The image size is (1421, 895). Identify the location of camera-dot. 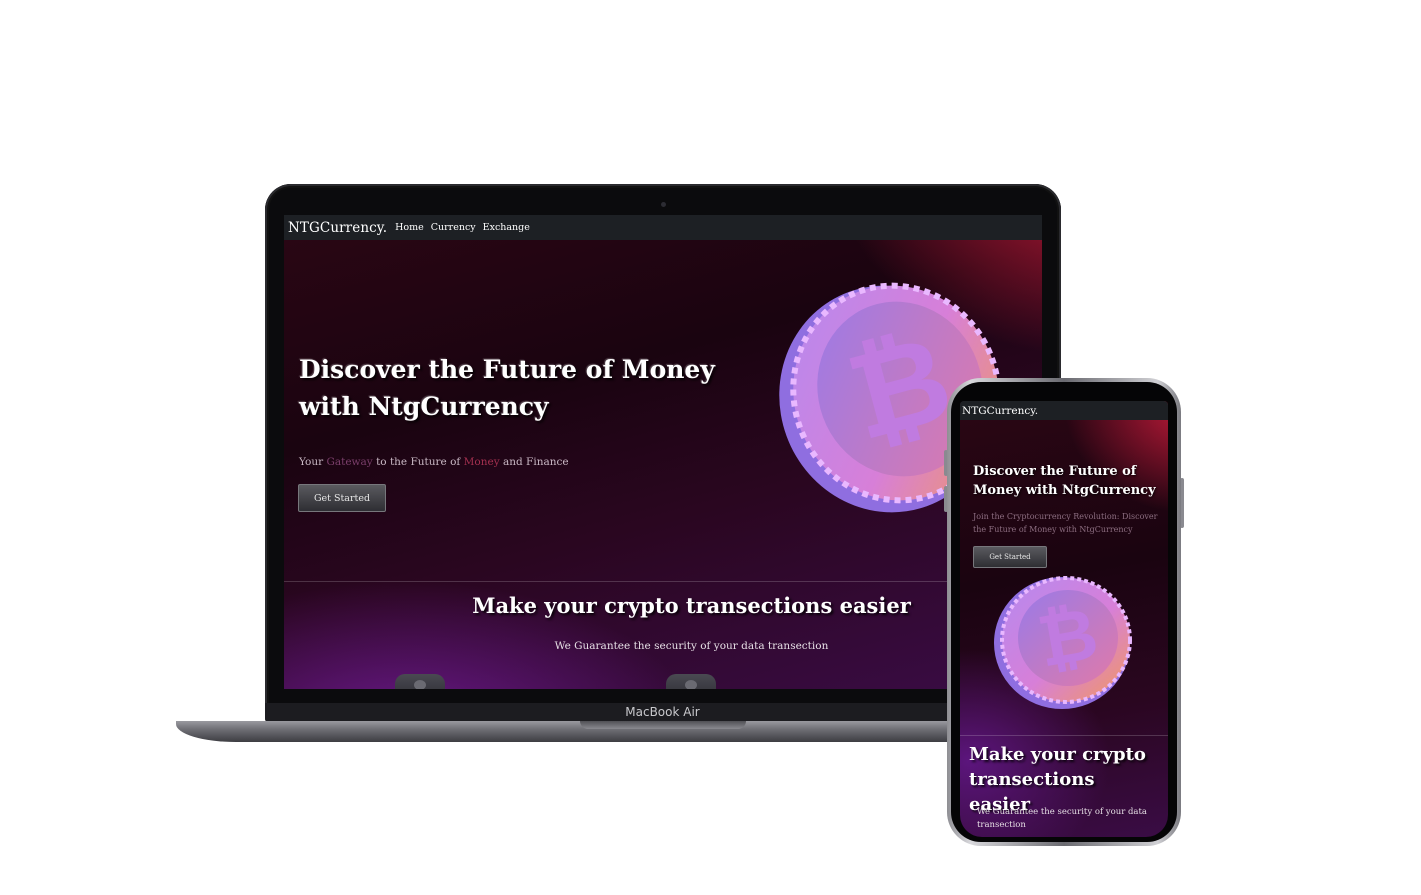
(663, 204).